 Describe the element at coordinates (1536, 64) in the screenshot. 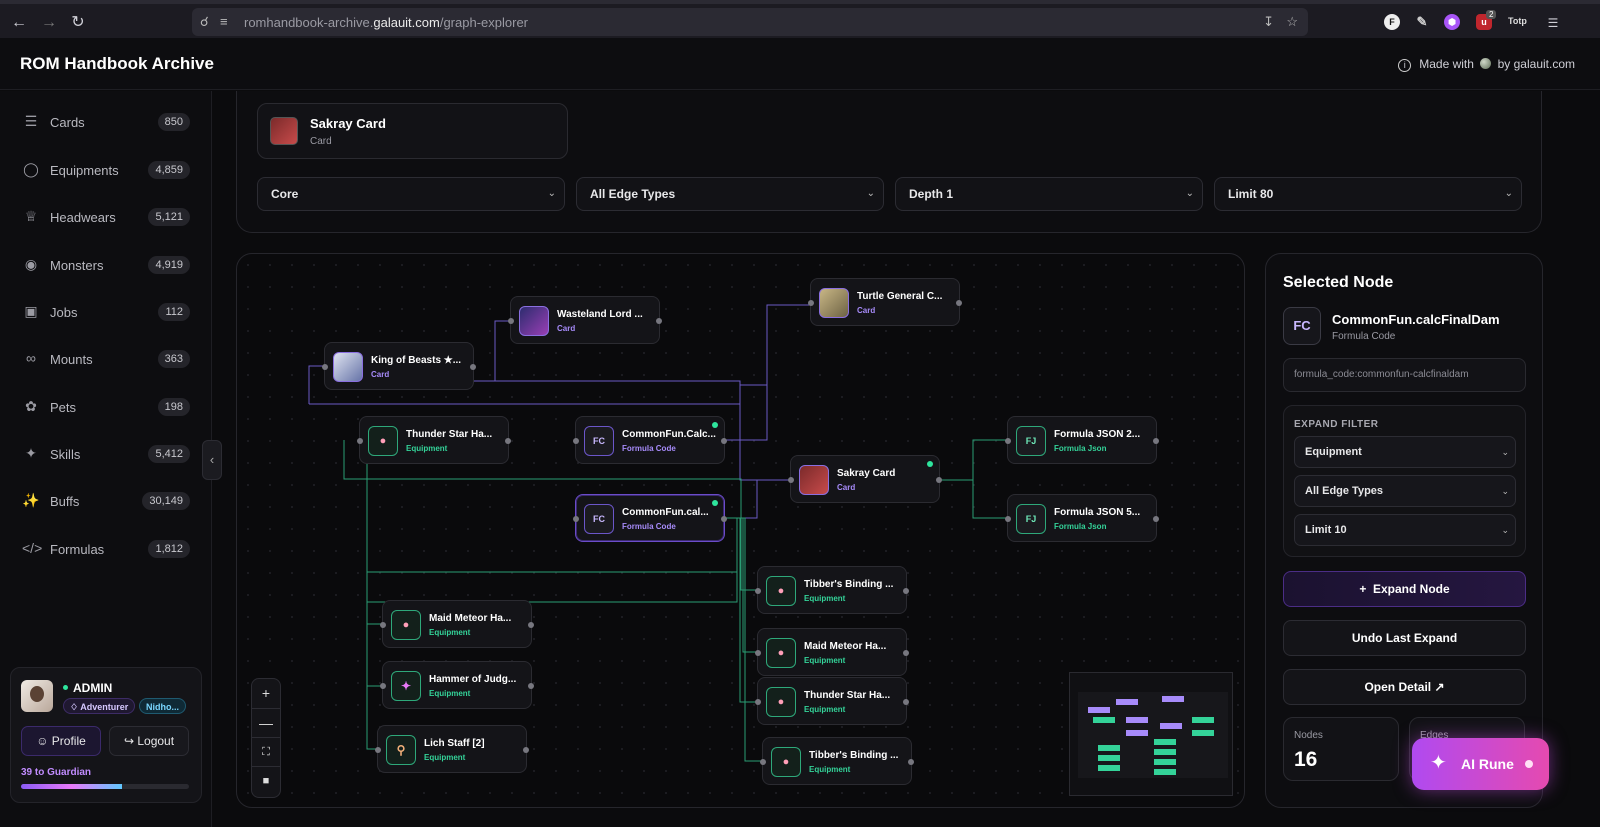

I see `made-by-link: by galauit.com` at that location.